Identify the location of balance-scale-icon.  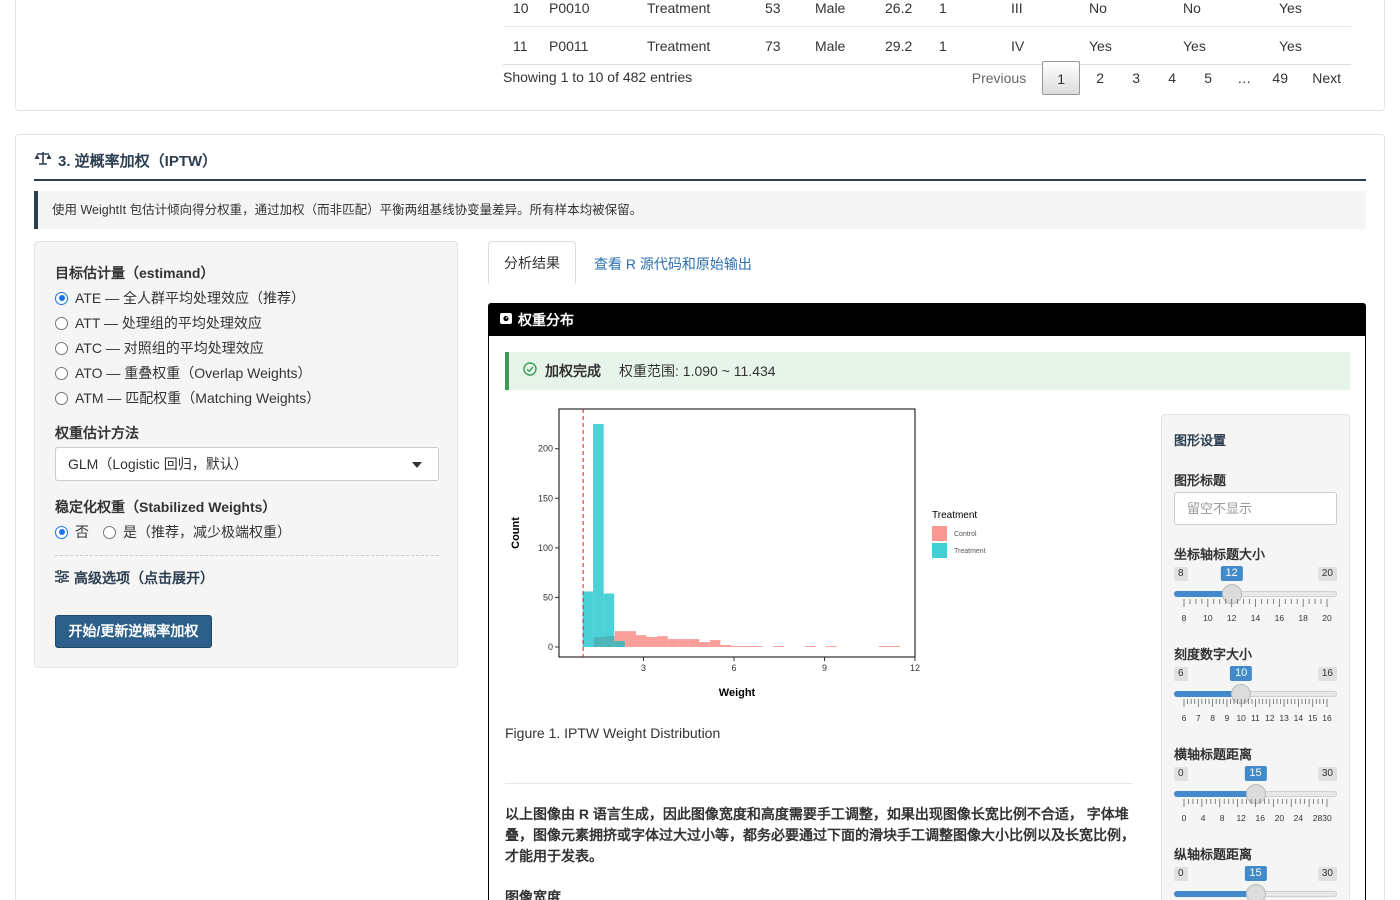
(43, 160).